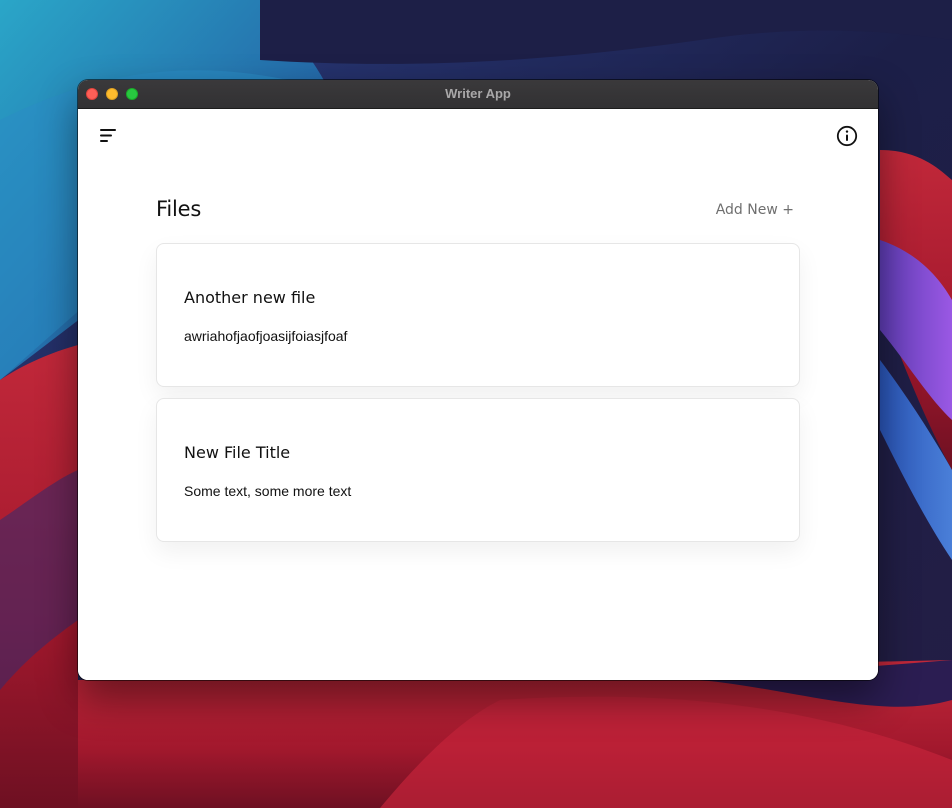 This screenshot has height=808, width=952. Describe the element at coordinates (179, 209) in the screenshot. I see `files-heading: Files` at that location.